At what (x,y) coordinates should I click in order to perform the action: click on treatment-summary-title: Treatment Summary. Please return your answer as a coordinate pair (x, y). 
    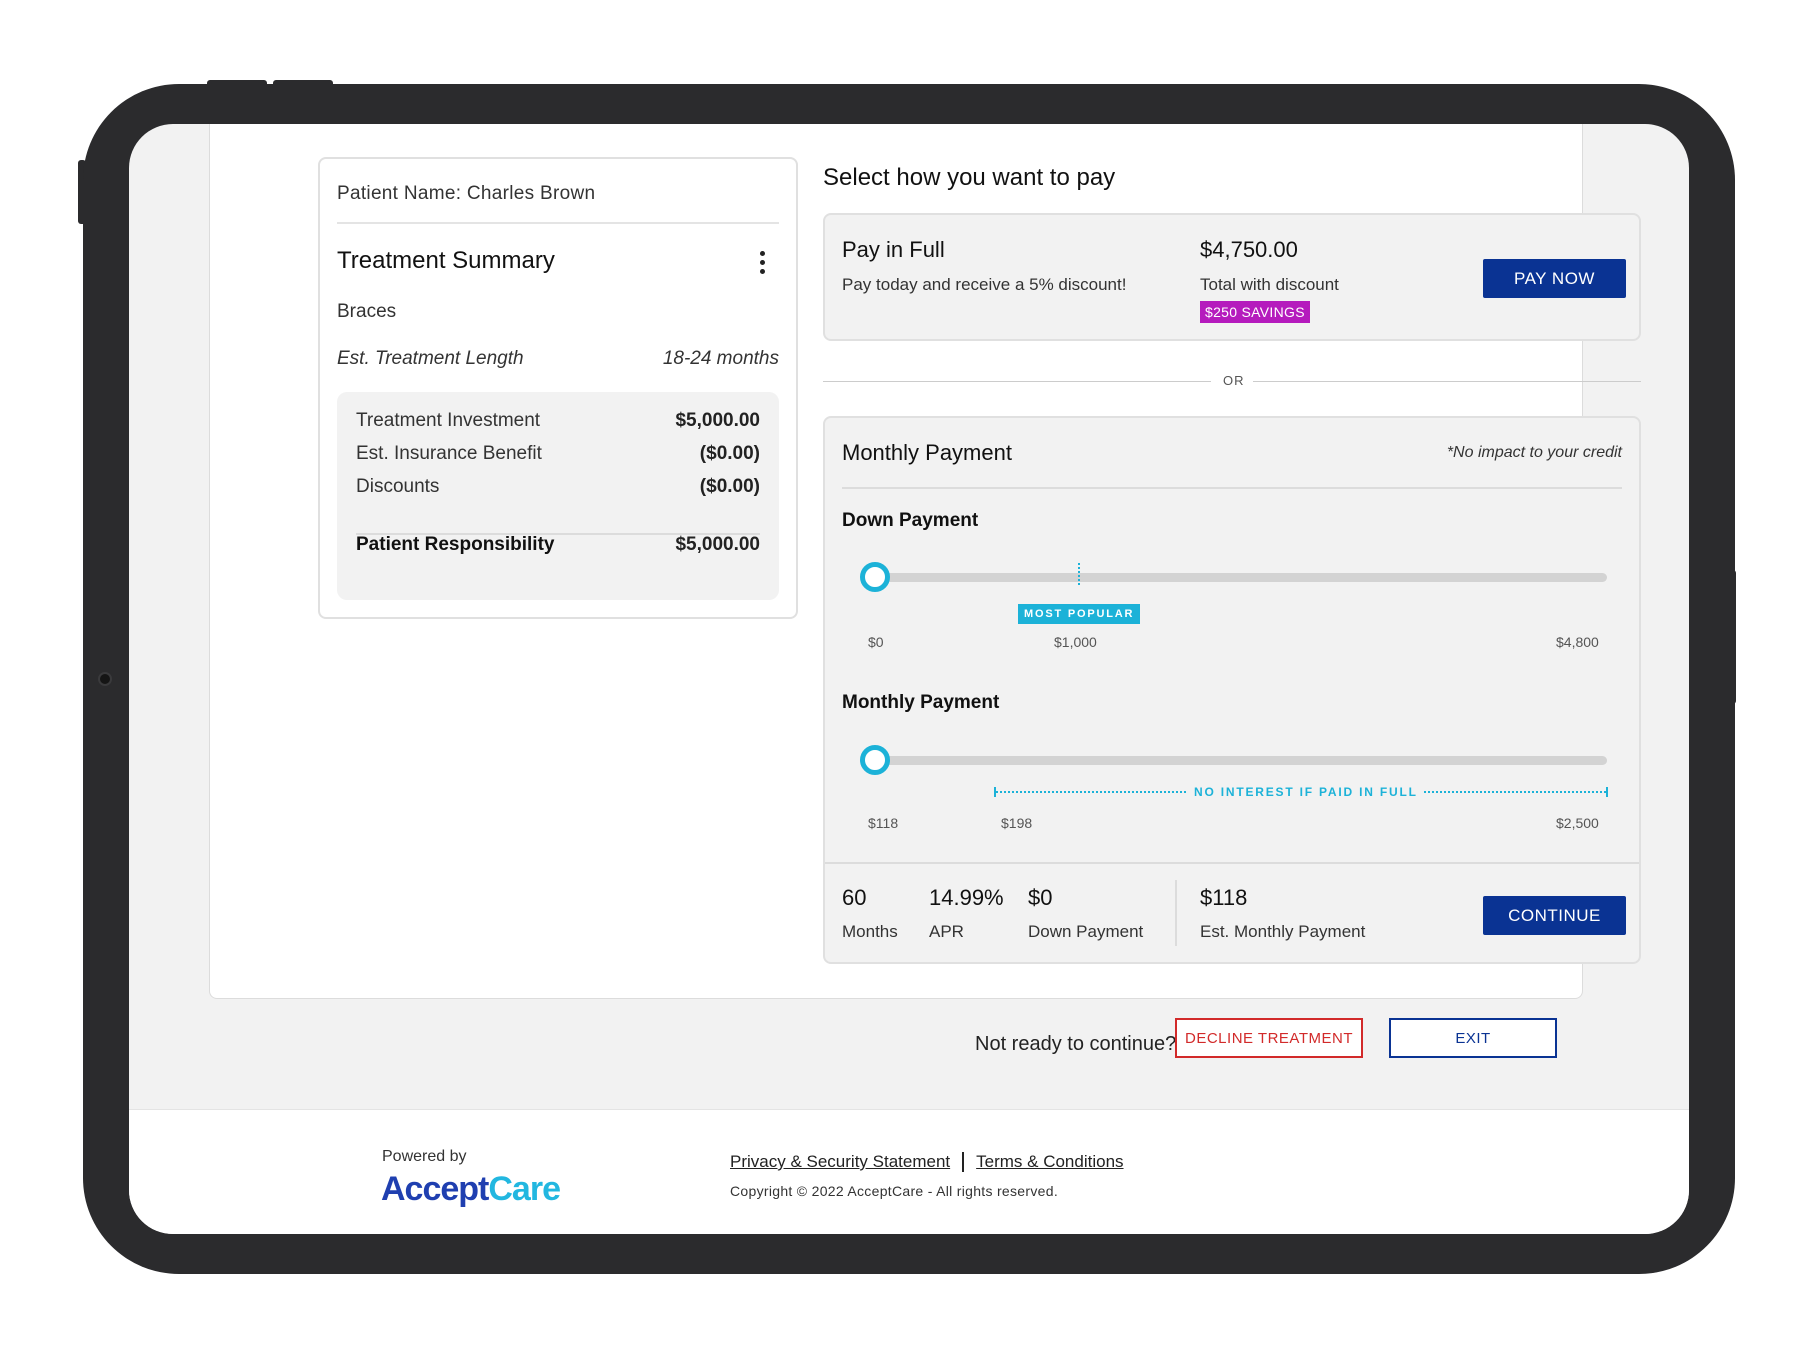
    Looking at the image, I should click on (446, 260).